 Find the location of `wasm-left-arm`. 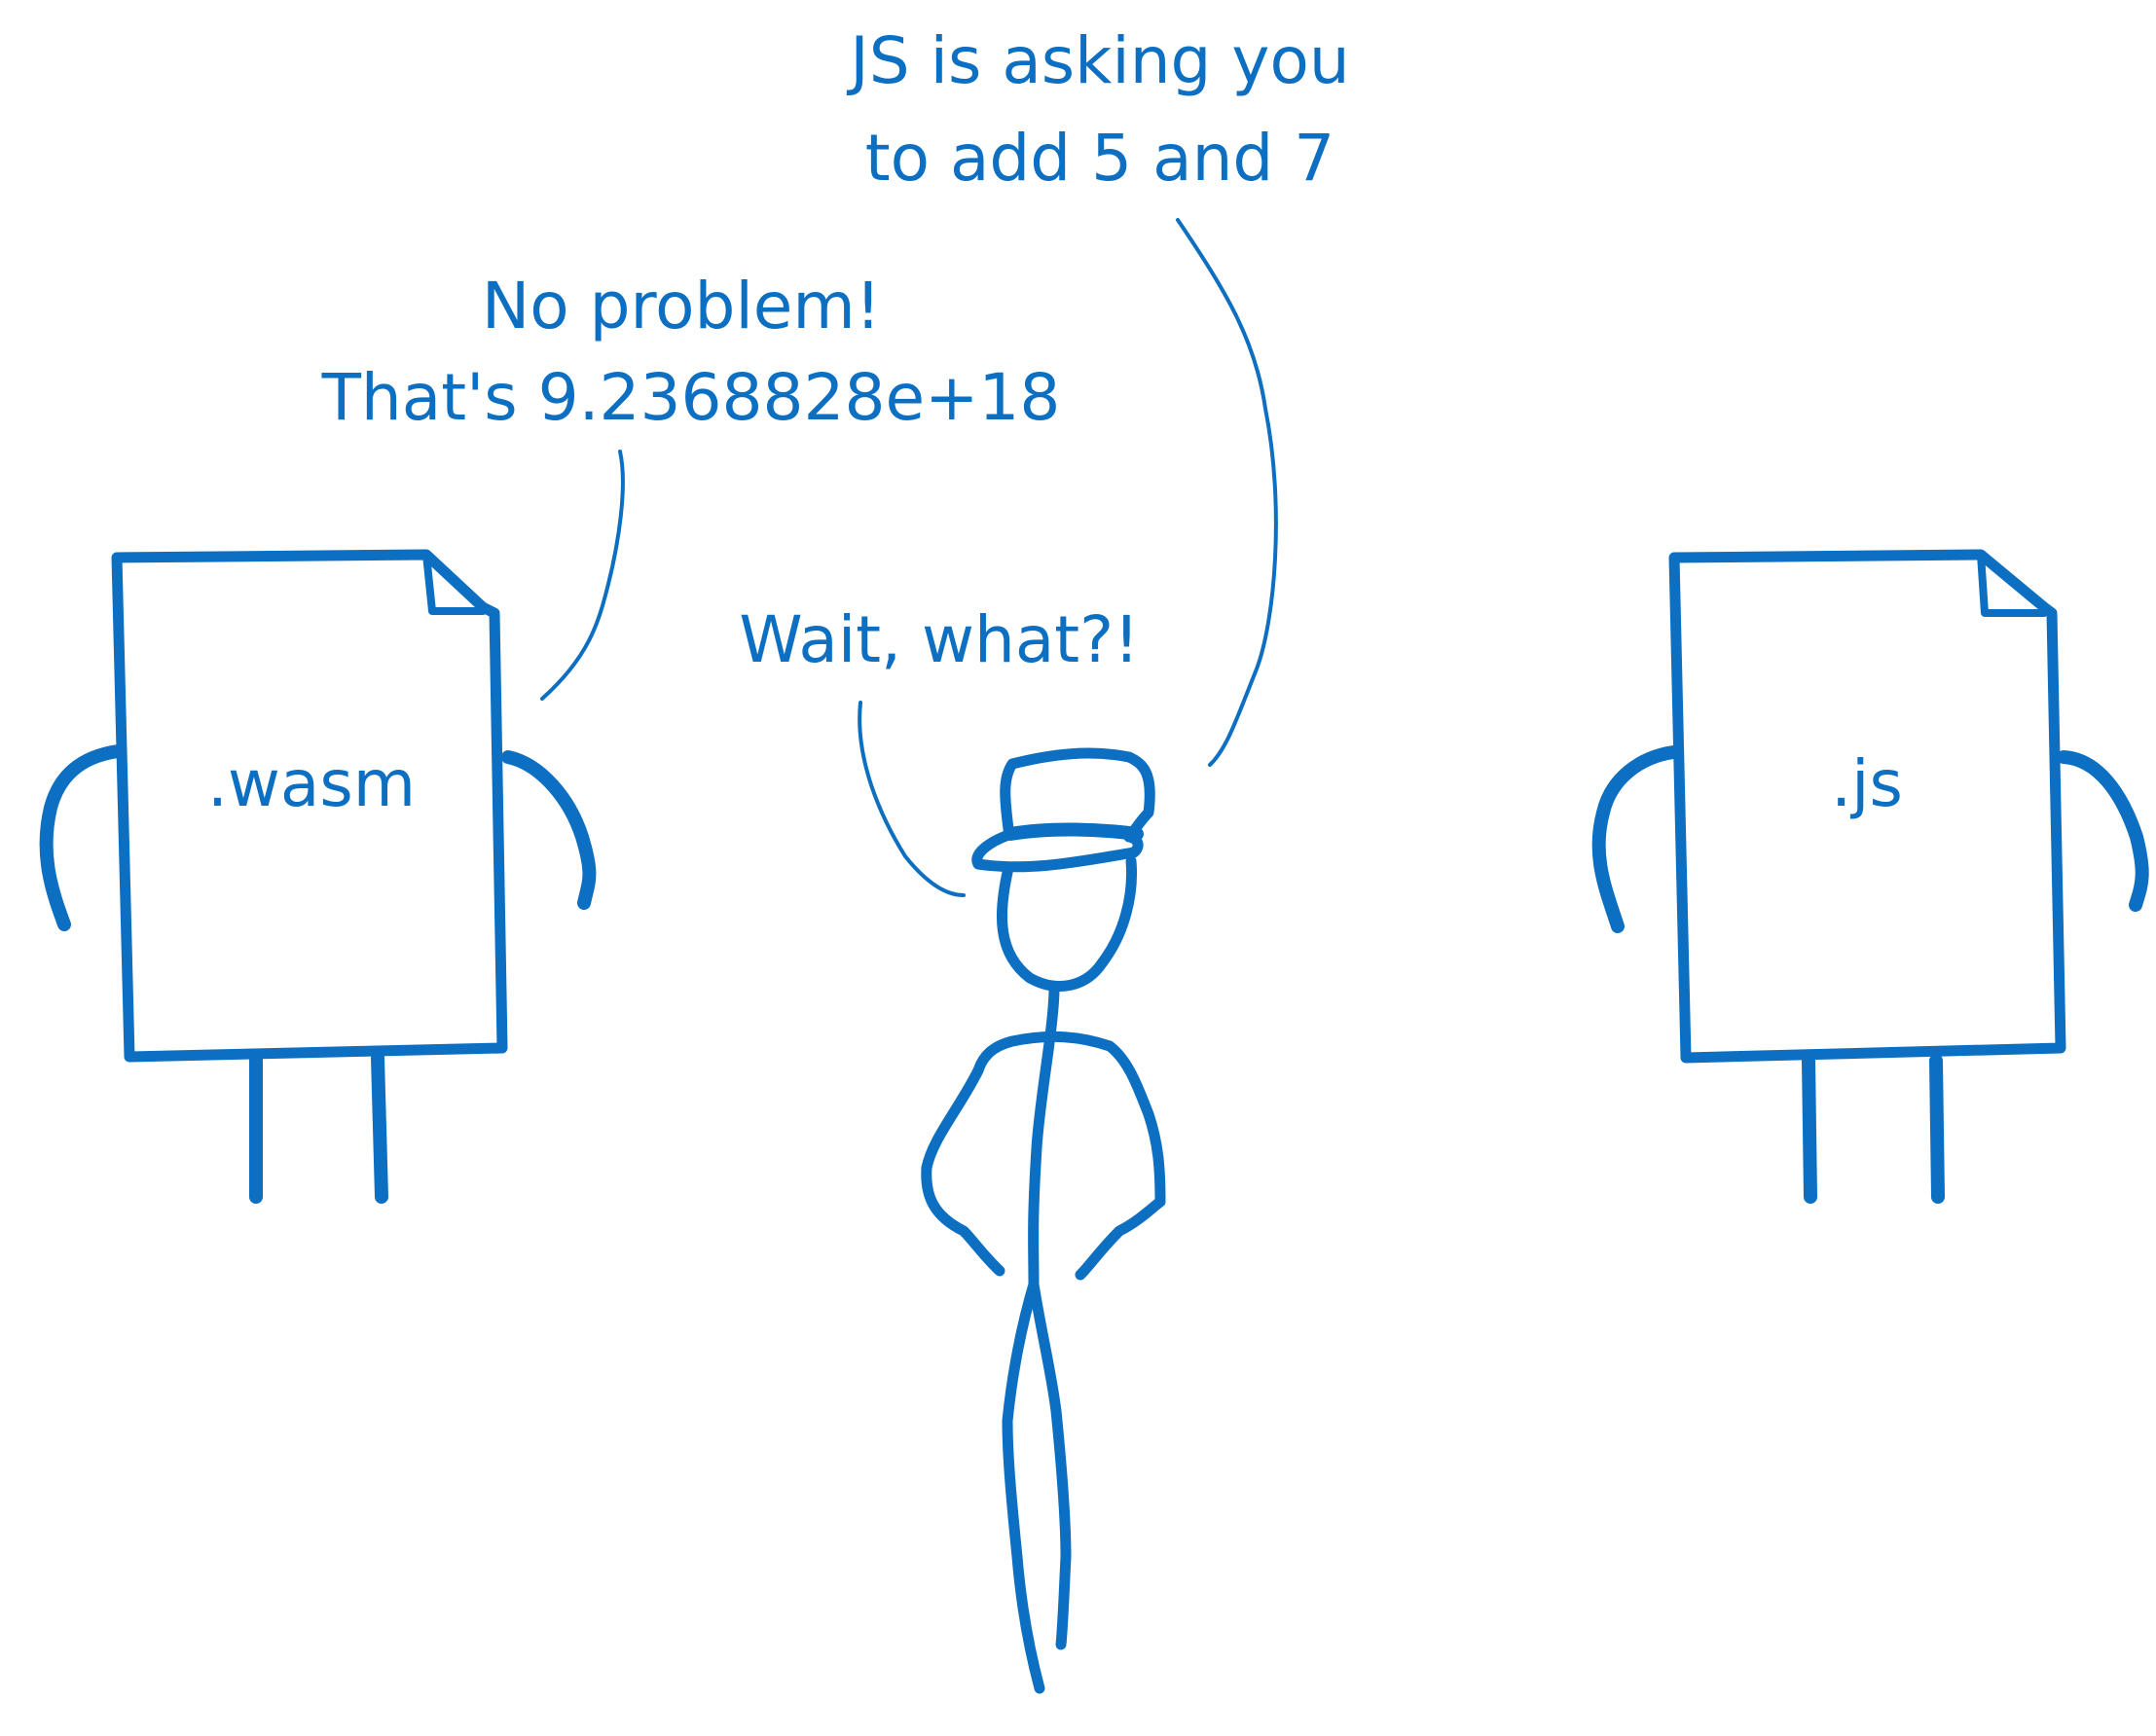

wasm-left-arm is located at coordinates (82, 838).